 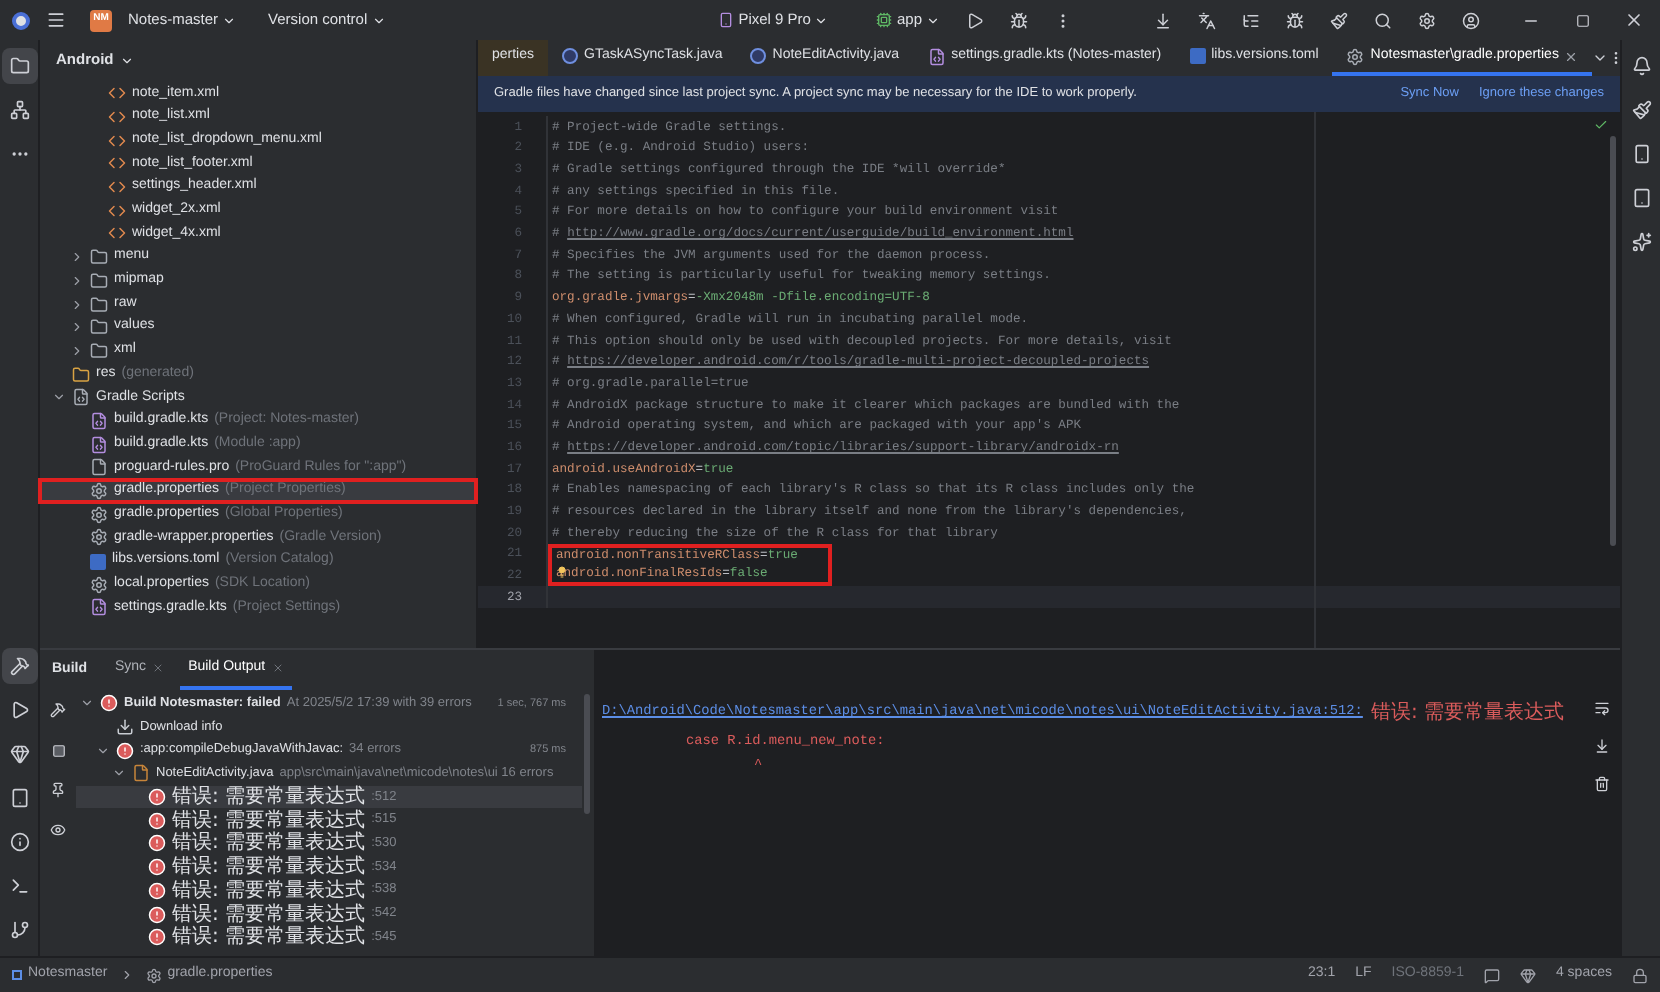 I want to click on project-tool-button, so click(x=19, y=66).